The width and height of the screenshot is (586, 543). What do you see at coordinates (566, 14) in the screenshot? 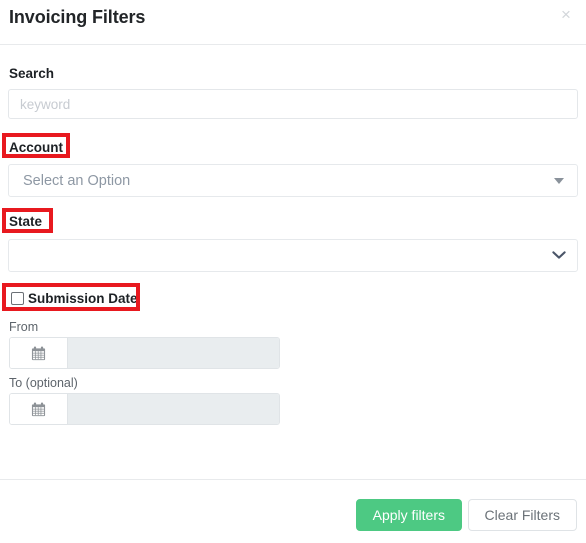
I see `close-icon: ×` at bounding box center [566, 14].